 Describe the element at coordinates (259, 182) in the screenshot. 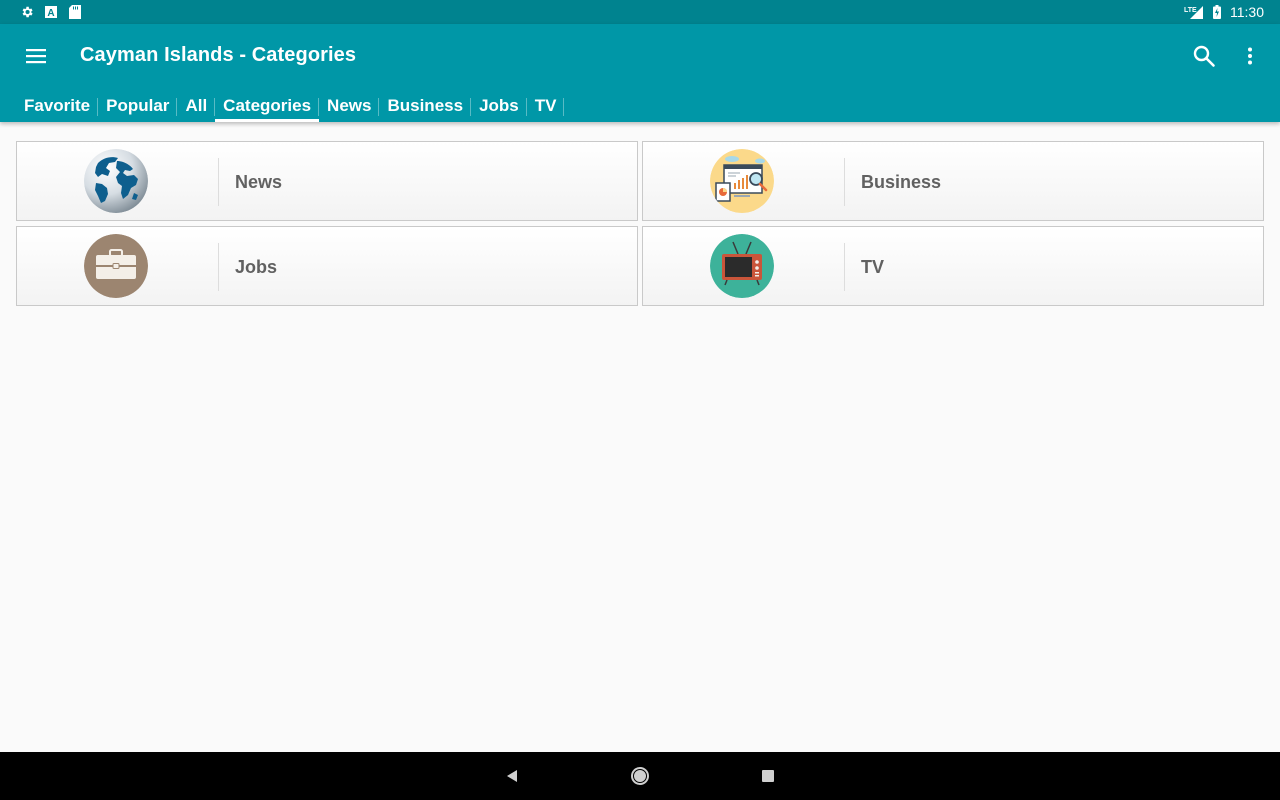

I see `category-label: News` at that location.